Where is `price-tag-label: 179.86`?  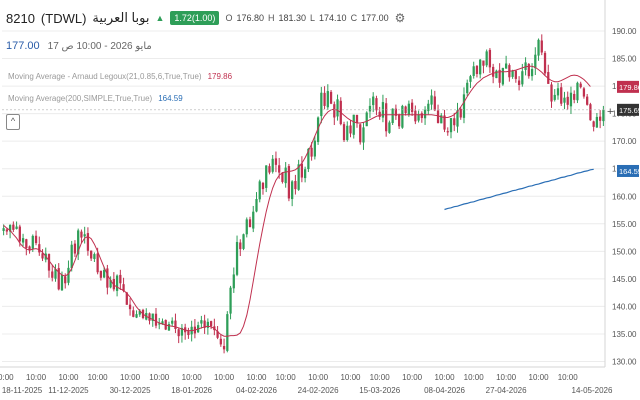 price-tag-label: 179.86 is located at coordinates (629, 87).